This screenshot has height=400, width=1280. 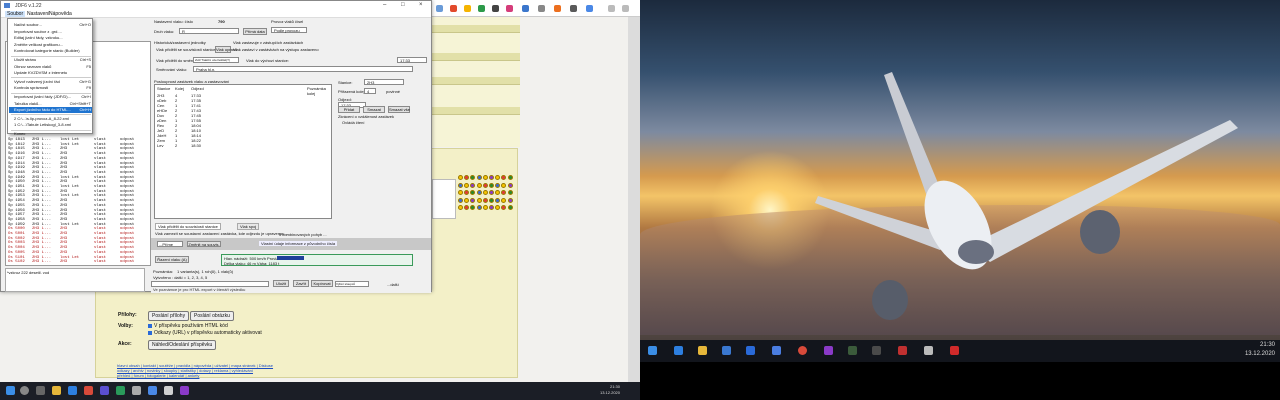 I want to click on menu-item: Vytvoř nalezený jízdní řád Ctrl+G, so click(x=51, y=82).